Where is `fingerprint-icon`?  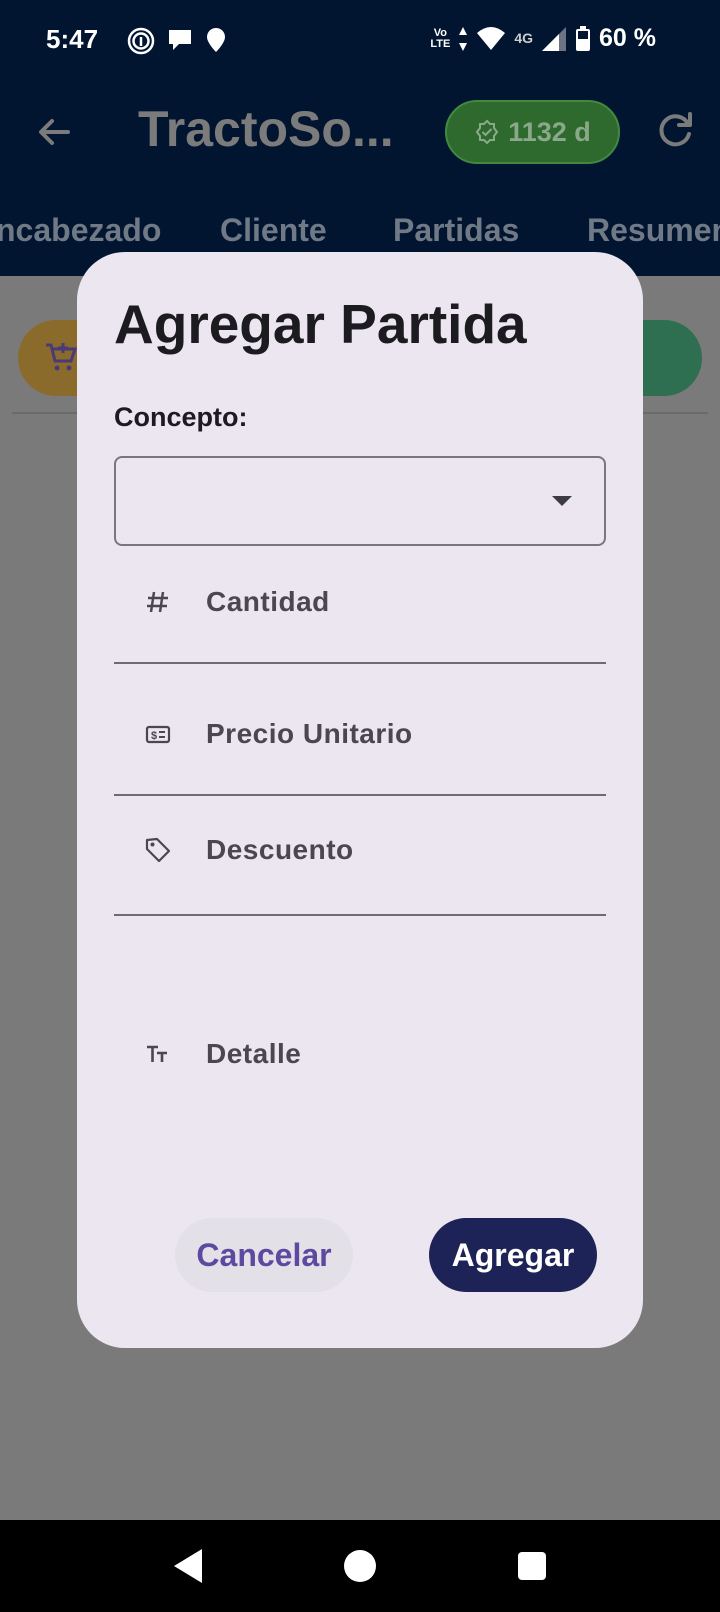 fingerprint-icon is located at coordinates (141, 41).